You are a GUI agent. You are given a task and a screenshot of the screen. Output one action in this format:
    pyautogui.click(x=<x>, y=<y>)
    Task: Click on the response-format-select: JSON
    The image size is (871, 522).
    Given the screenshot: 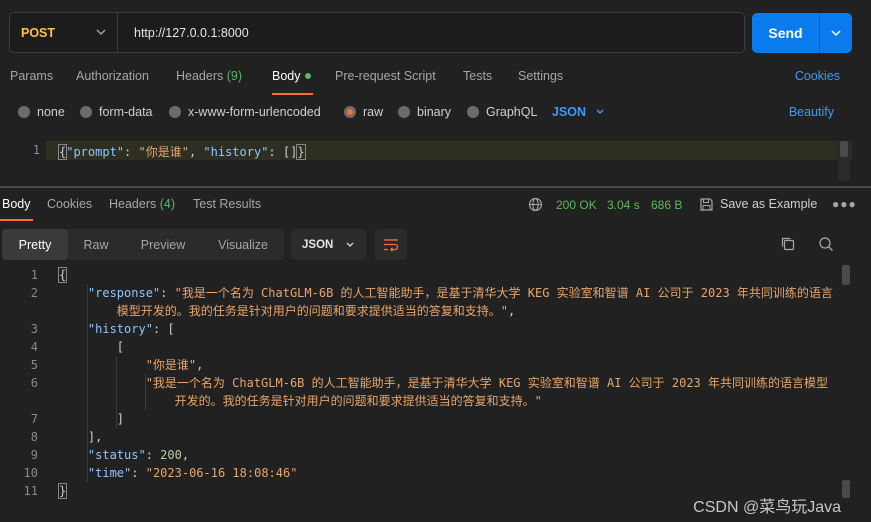 What is the action you would take?
    pyautogui.click(x=328, y=244)
    